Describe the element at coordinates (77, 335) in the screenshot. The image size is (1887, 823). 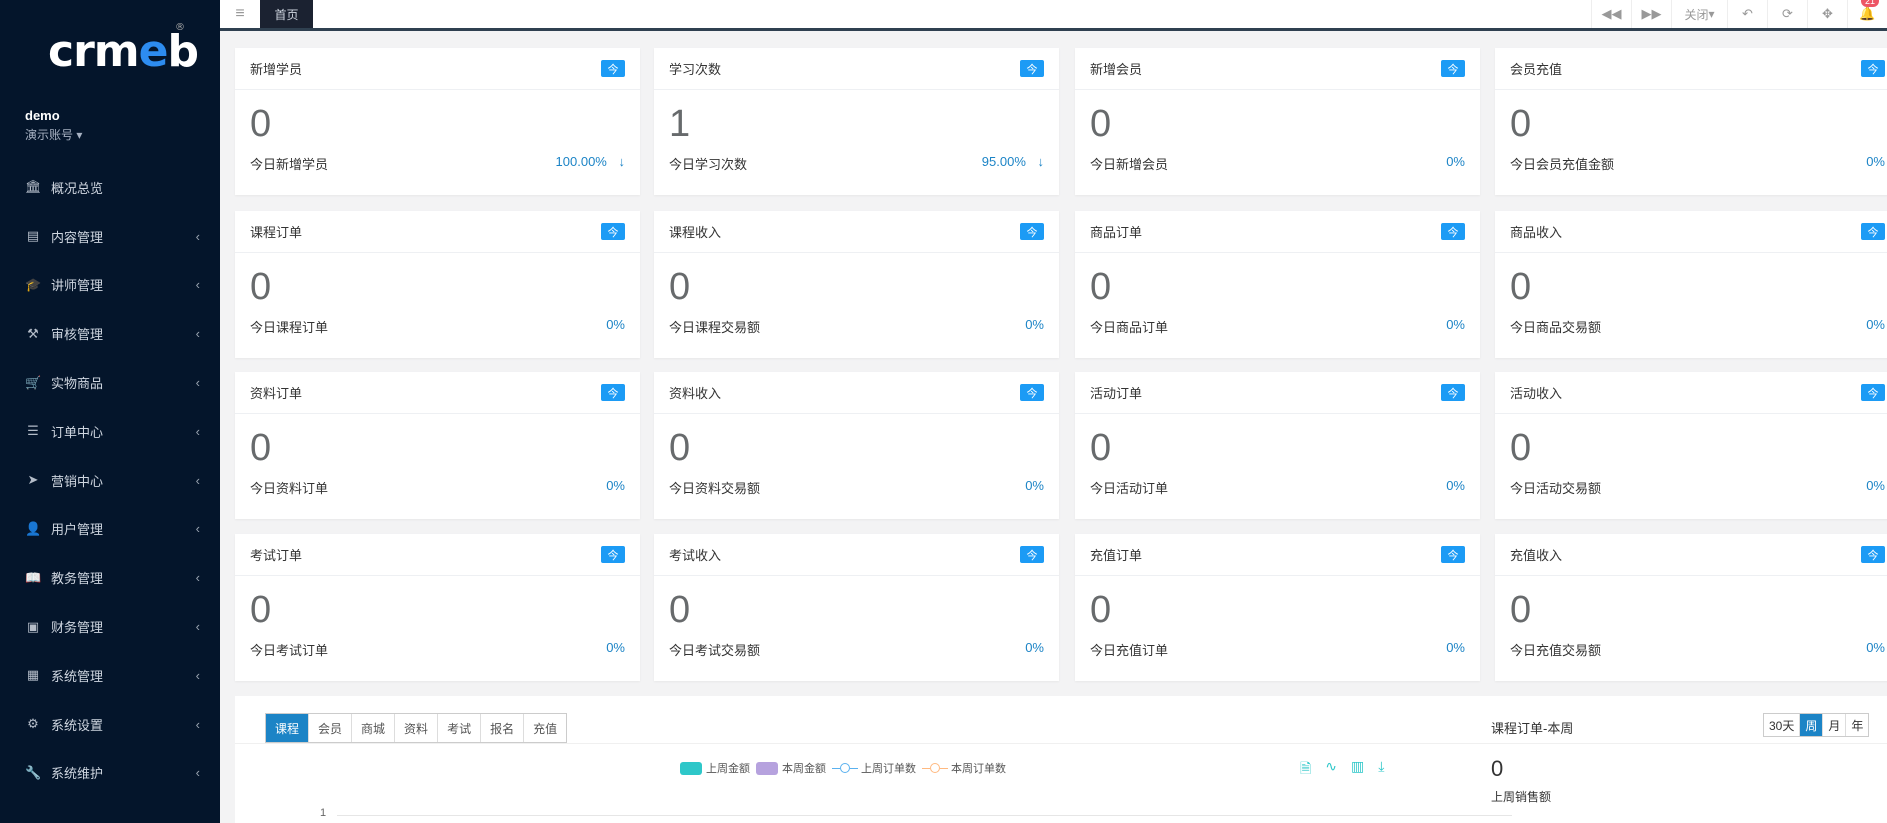
I see `sidebar-item-label: 审核管理` at that location.